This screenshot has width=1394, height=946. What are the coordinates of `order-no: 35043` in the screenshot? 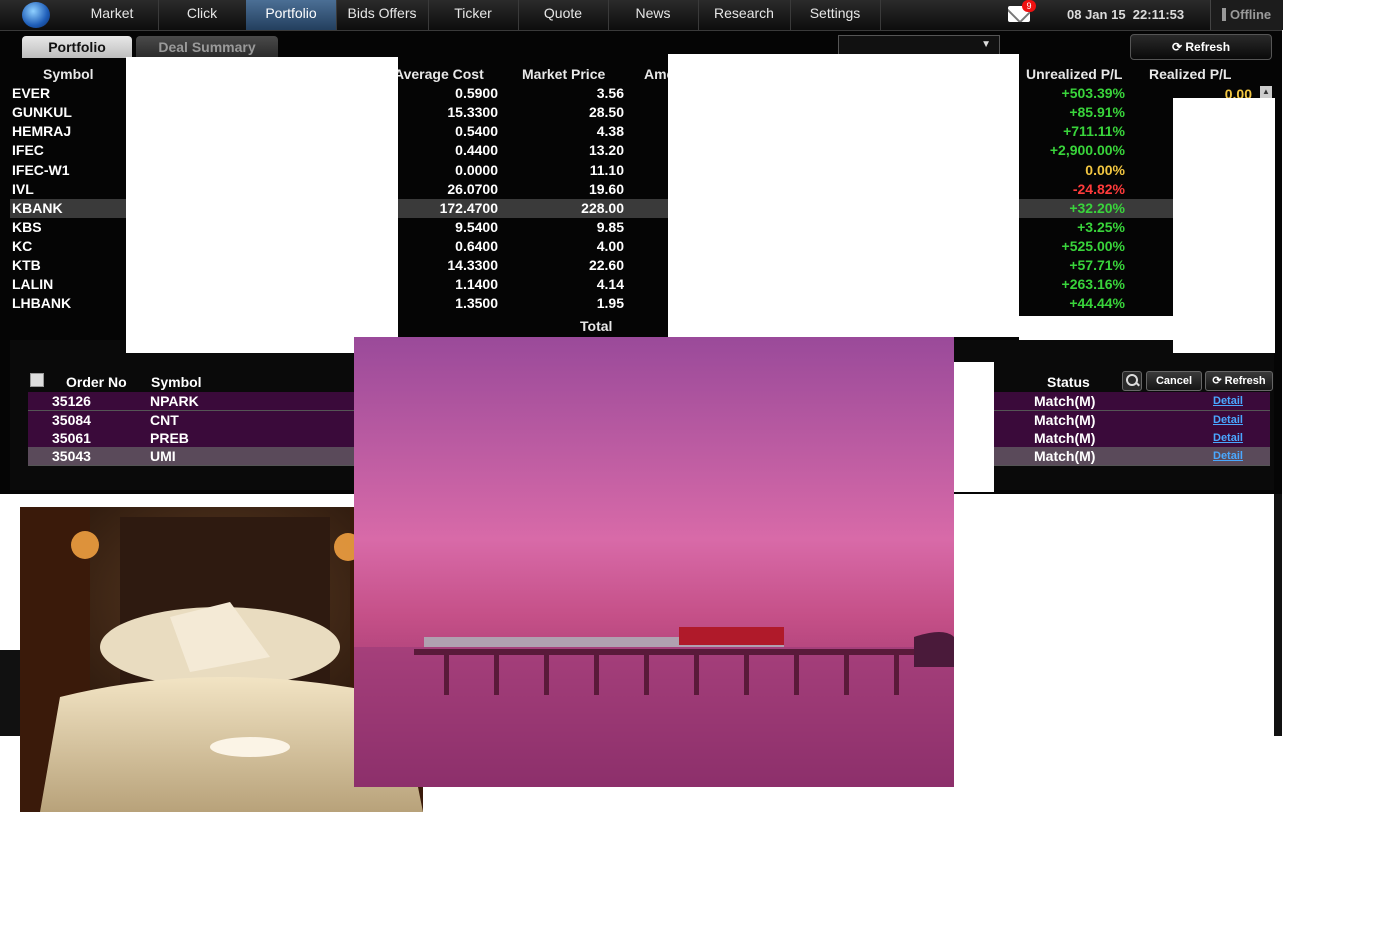 It's located at (71, 456).